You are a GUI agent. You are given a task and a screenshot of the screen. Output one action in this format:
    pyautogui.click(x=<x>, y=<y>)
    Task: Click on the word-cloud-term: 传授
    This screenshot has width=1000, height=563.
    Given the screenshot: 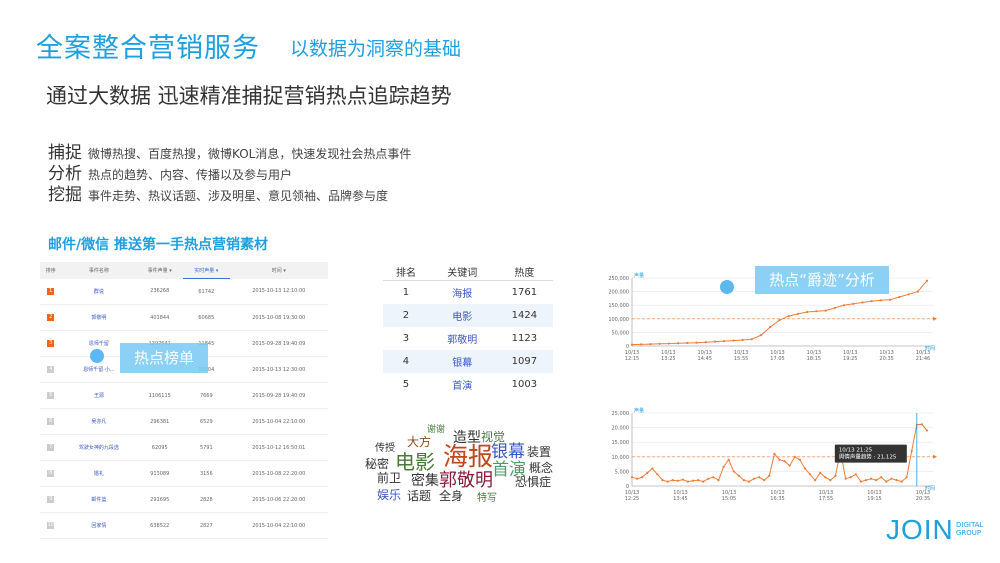 What is the action you would take?
    pyautogui.click(x=385, y=448)
    